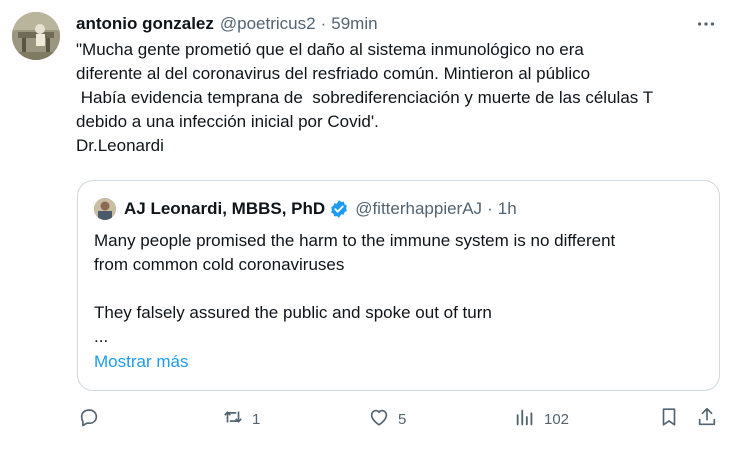 This screenshot has width=730, height=452. Describe the element at coordinates (339, 209) in the screenshot. I see `verified-badge-icon` at that location.